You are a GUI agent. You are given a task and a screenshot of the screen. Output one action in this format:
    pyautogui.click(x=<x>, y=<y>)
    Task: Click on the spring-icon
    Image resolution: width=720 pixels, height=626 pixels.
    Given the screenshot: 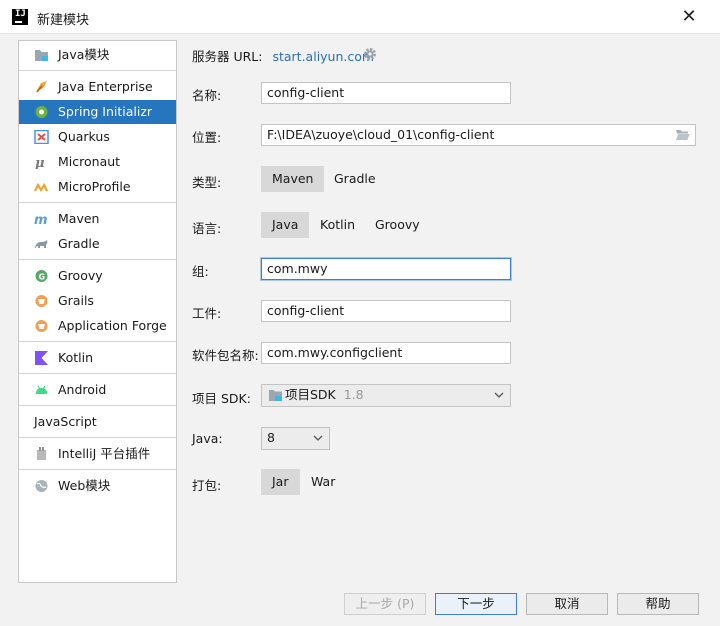 What is the action you would take?
    pyautogui.click(x=41, y=112)
    